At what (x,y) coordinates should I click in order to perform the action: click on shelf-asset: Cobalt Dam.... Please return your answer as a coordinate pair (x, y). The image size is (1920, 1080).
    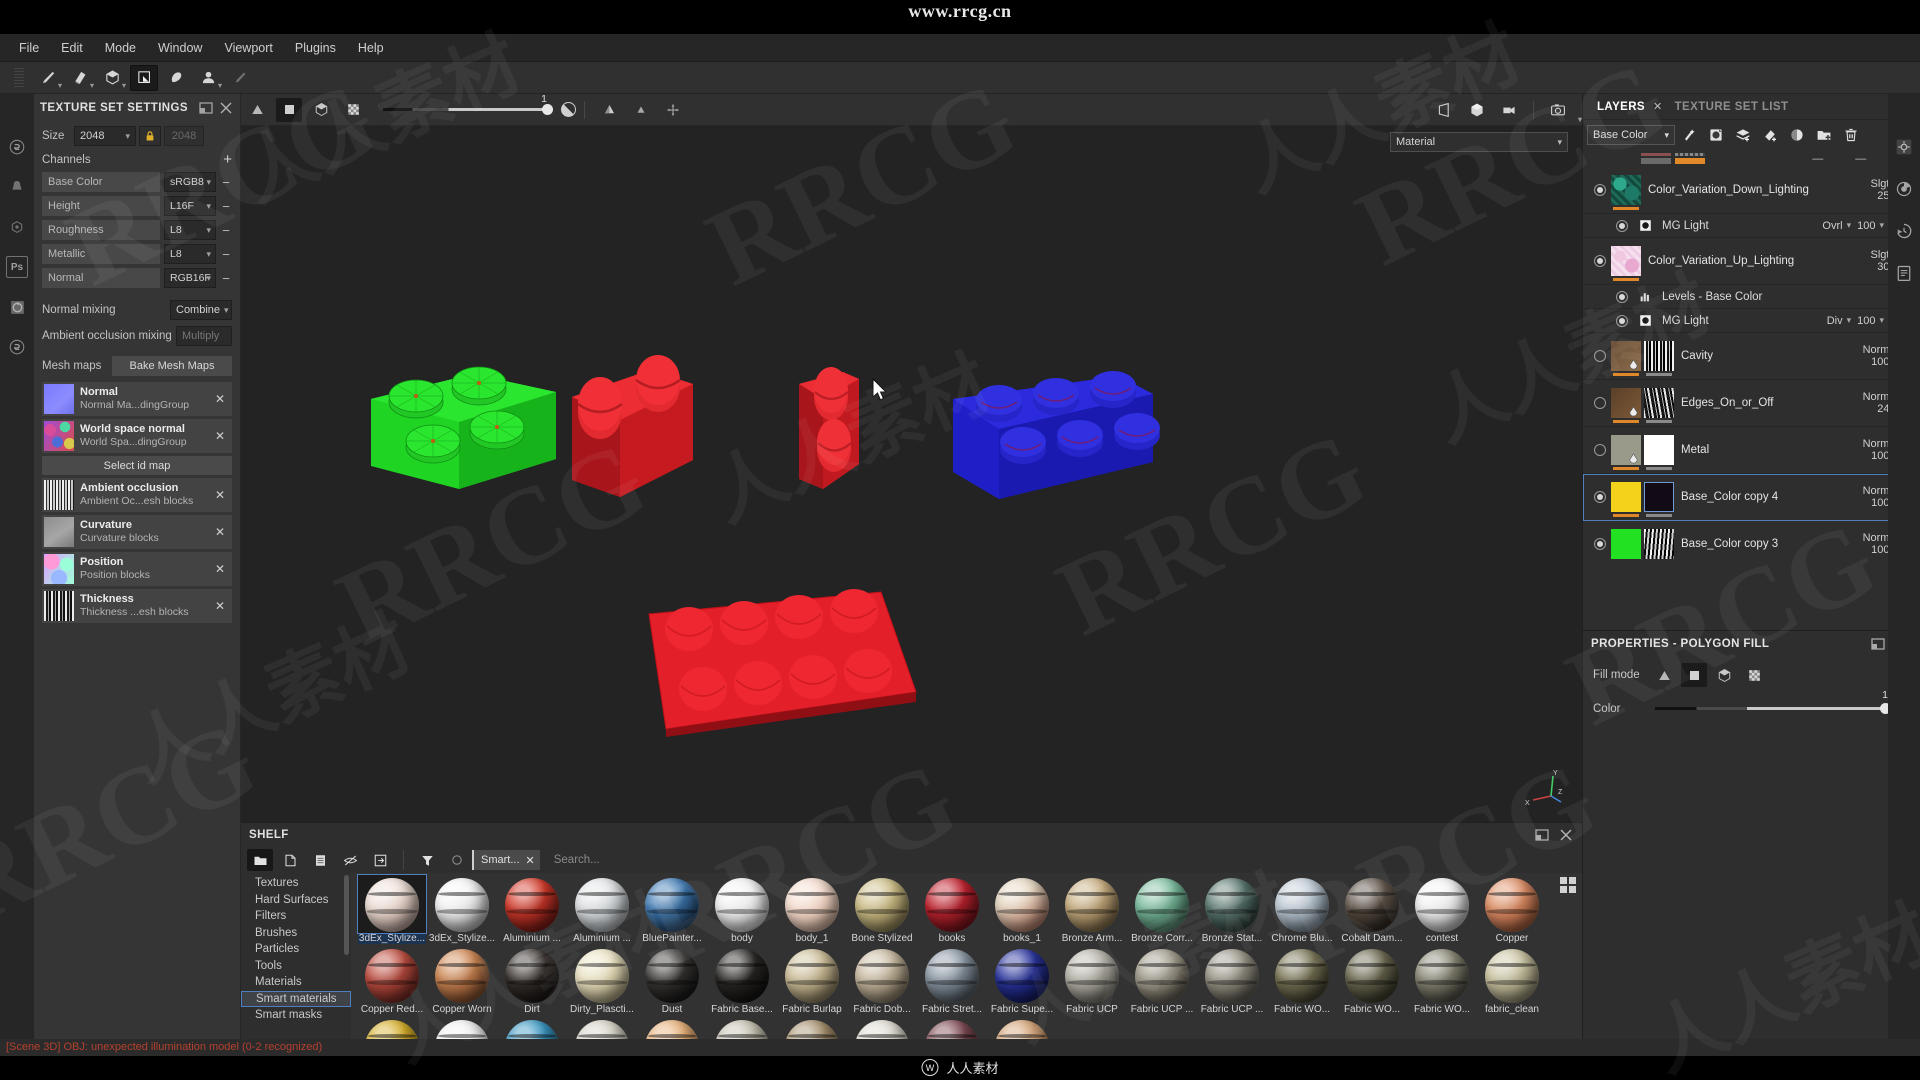
    Looking at the image, I should click on (1372, 909).